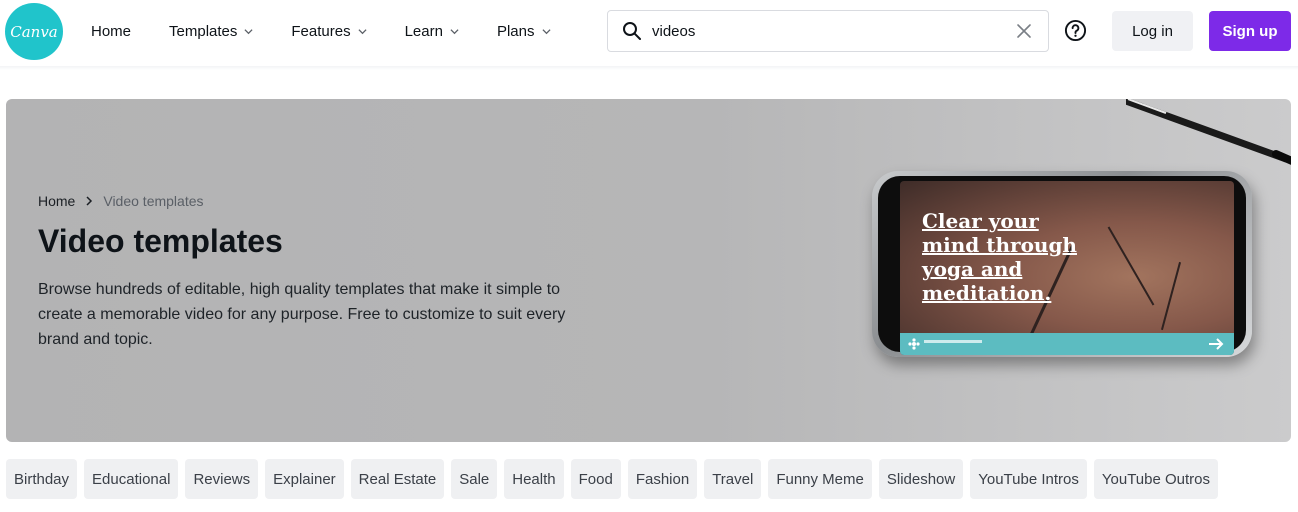  What do you see at coordinates (321, 31) in the screenshot?
I see `nav-label: Features` at bounding box center [321, 31].